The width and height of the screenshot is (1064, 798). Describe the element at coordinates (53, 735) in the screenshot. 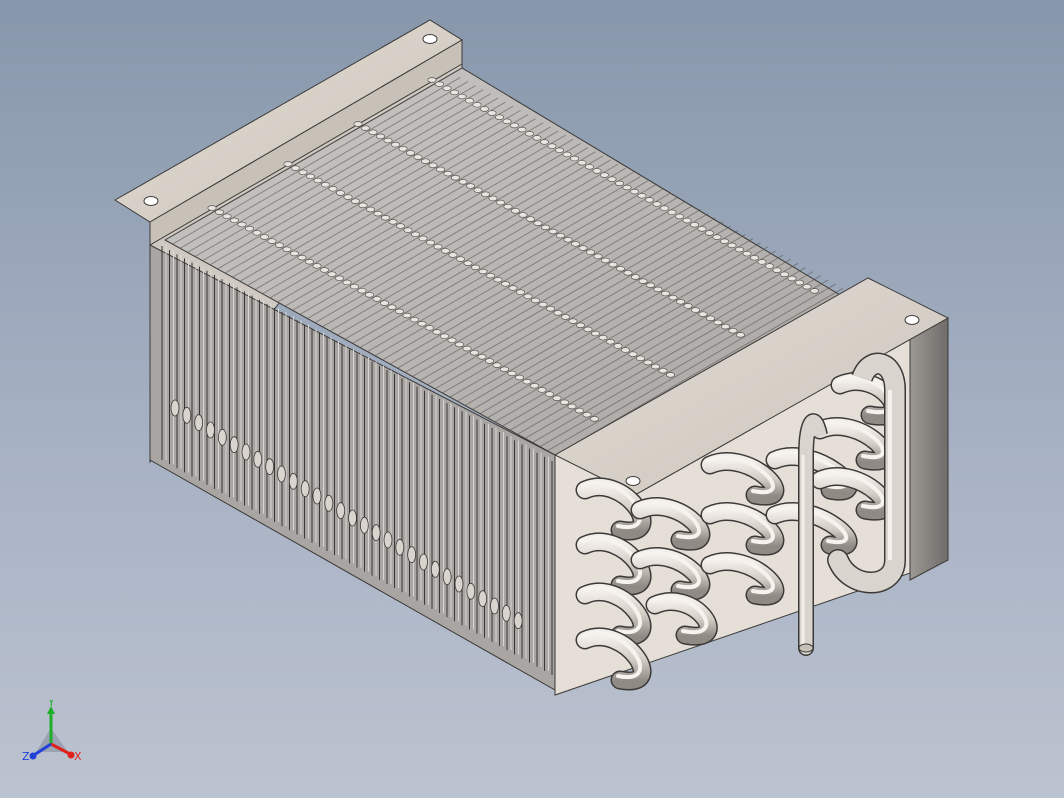

I see `view-orientation-triad: Y X Z` at that location.